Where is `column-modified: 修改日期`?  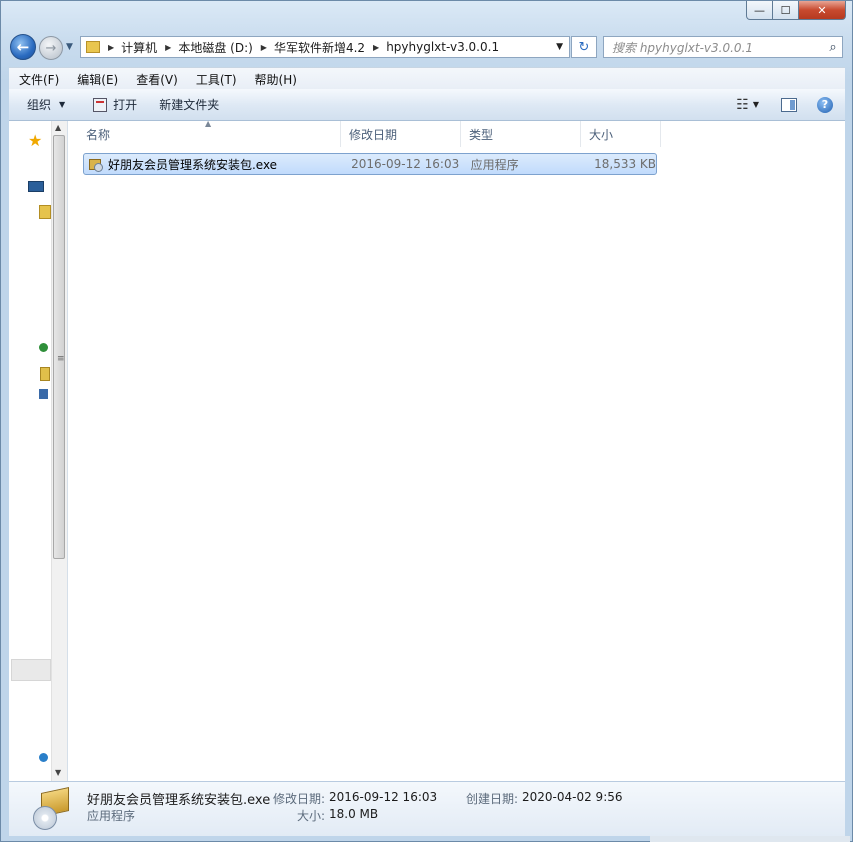 column-modified: 修改日期 is located at coordinates (401, 134).